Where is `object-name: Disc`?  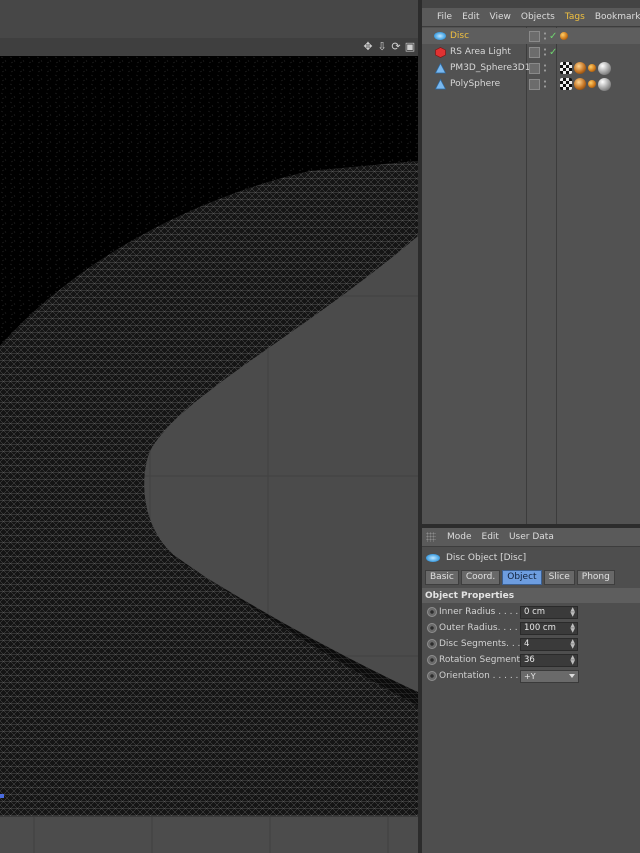
object-name: Disc is located at coordinates (459, 36).